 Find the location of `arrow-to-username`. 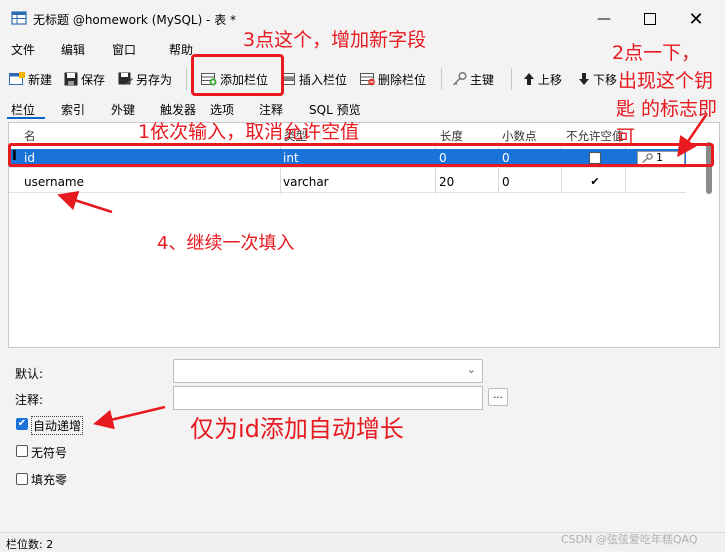

arrow-to-username is located at coordinates (85, 202).